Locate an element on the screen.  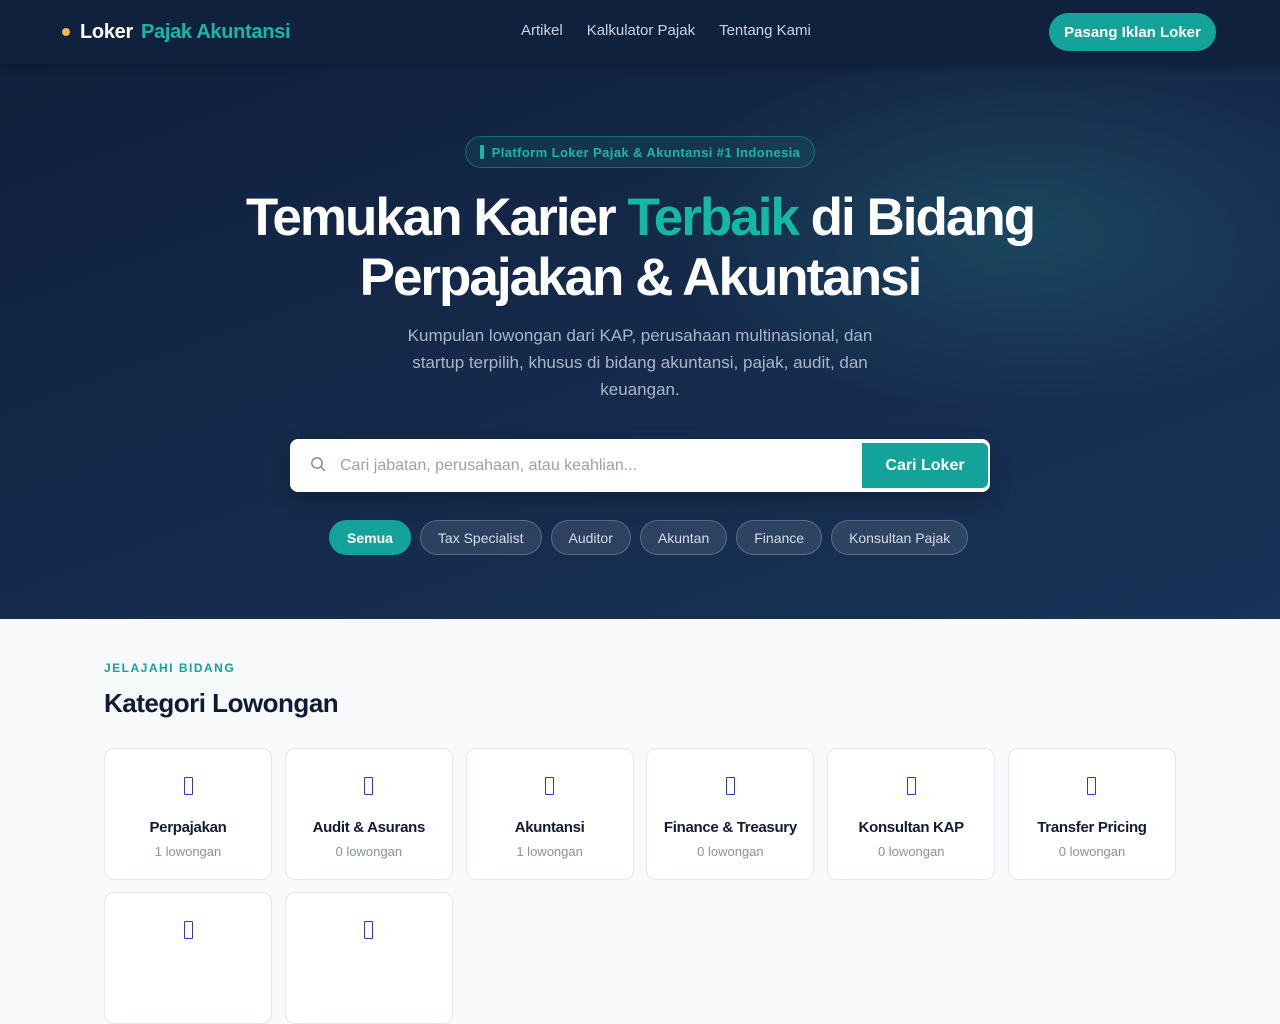
category-card-perpajakan: Perpajakan 1 lowongan is located at coordinates (188, 814).